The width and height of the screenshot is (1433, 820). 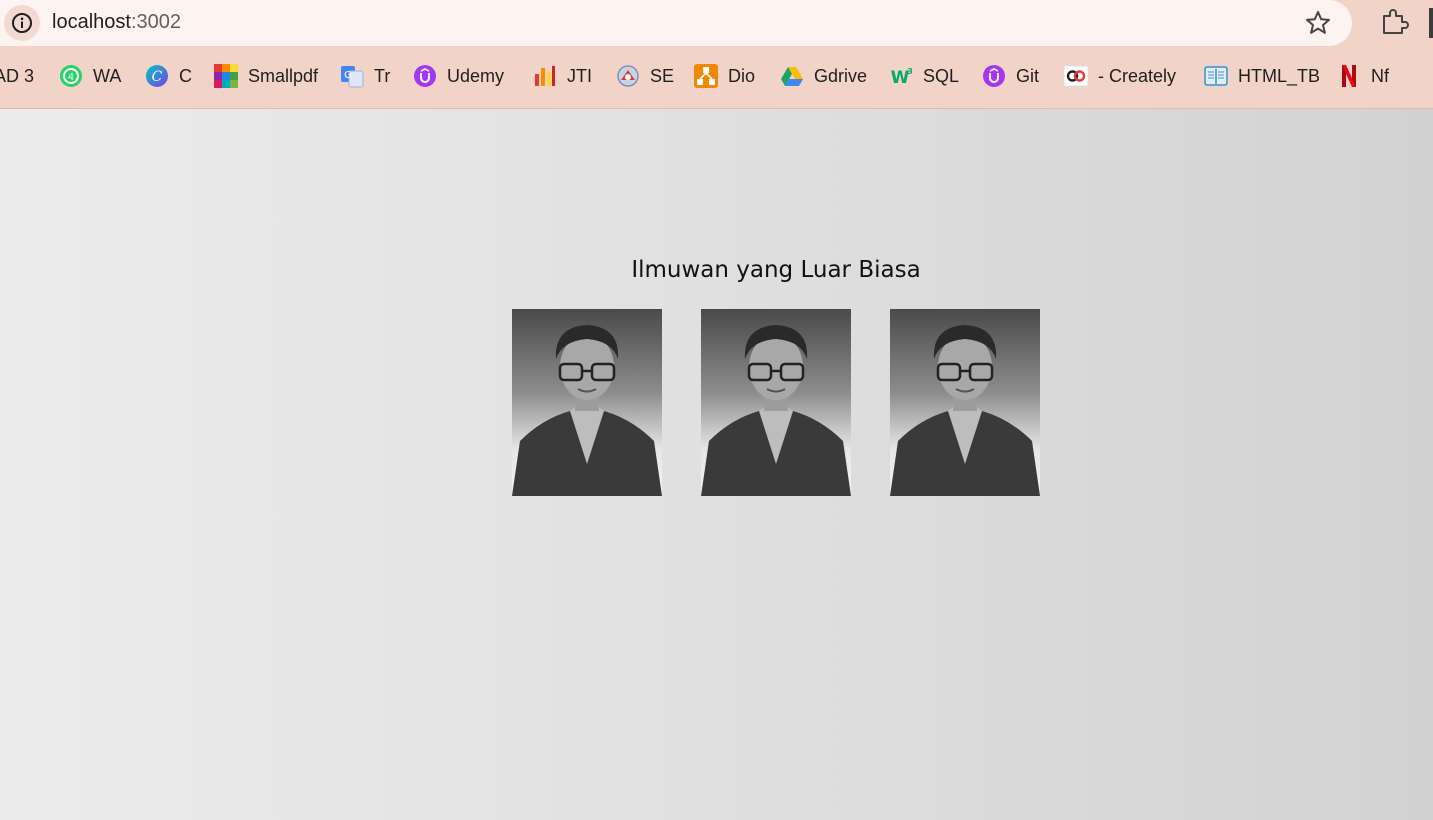 I want to click on bookmark-item: HTML_TB, so click(x=1262, y=76).